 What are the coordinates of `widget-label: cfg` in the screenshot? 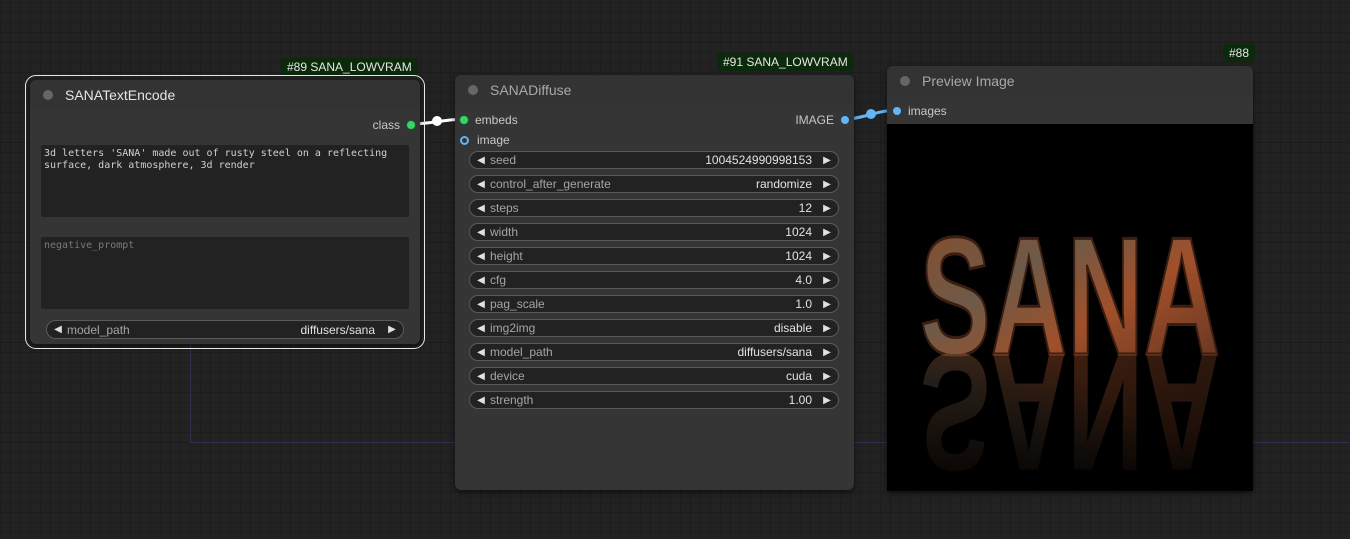 It's located at (498, 280).